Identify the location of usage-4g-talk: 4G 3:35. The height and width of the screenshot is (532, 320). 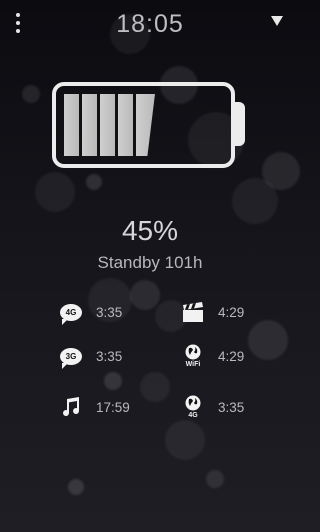
(90, 312).